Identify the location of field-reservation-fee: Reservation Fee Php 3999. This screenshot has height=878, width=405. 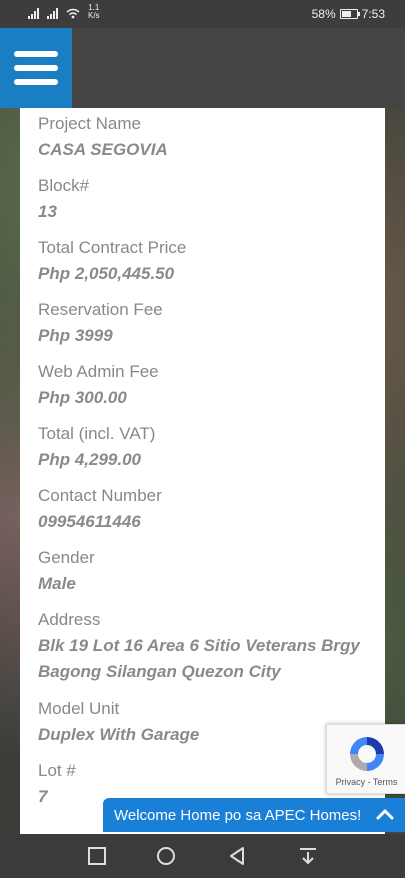
(100, 324).